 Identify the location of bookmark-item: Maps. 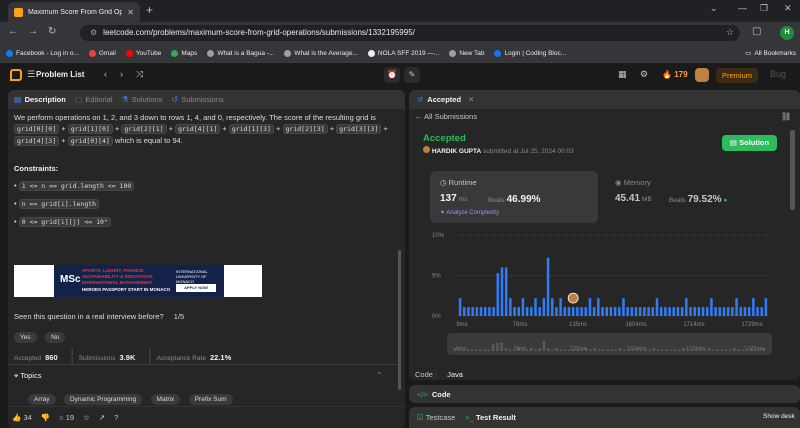
(184, 53).